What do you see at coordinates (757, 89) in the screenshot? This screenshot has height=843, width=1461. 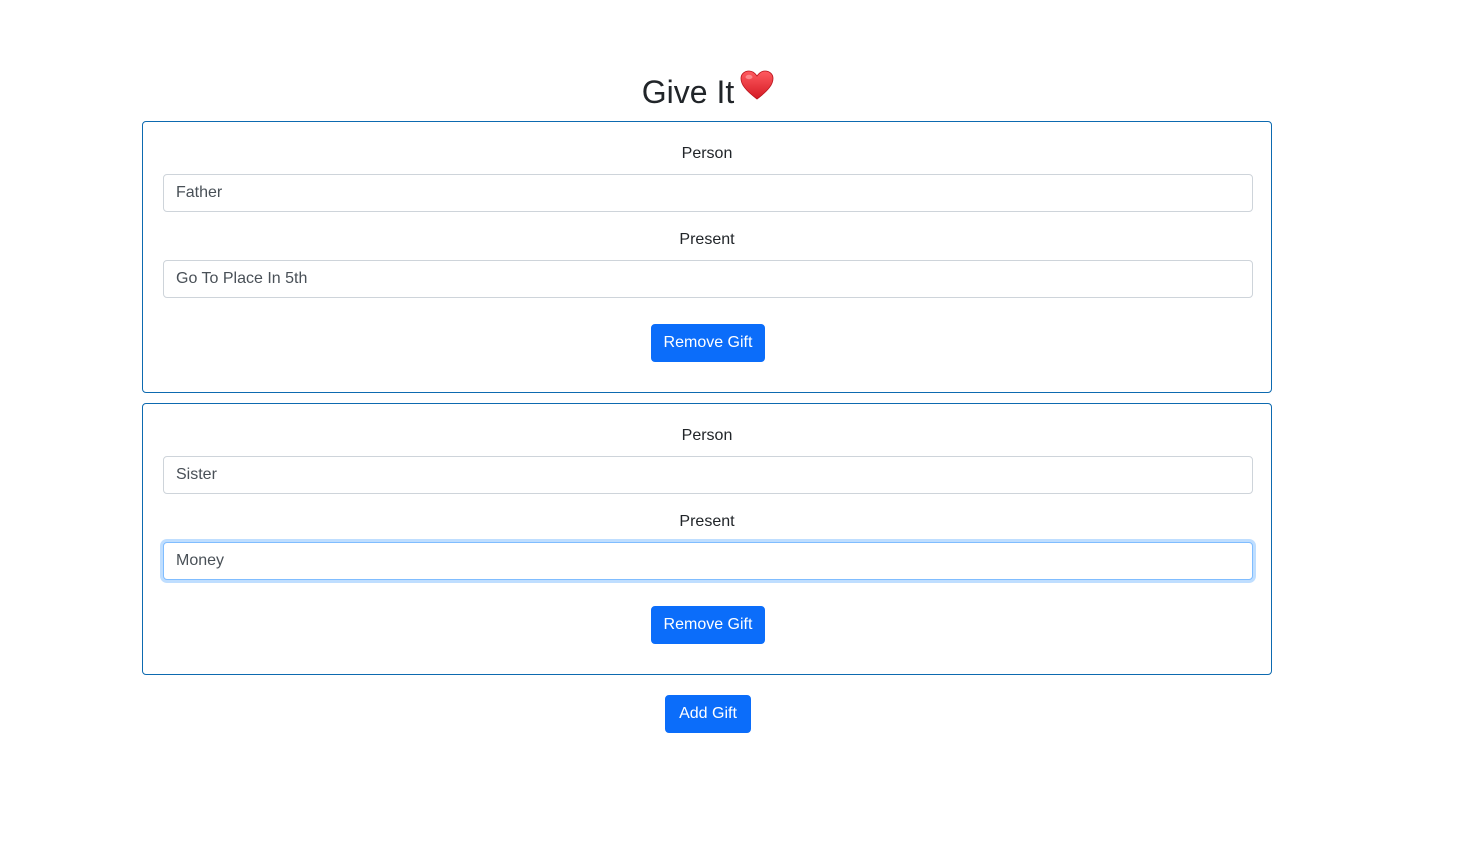 I see `heart-icon` at bounding box center [757, 89].